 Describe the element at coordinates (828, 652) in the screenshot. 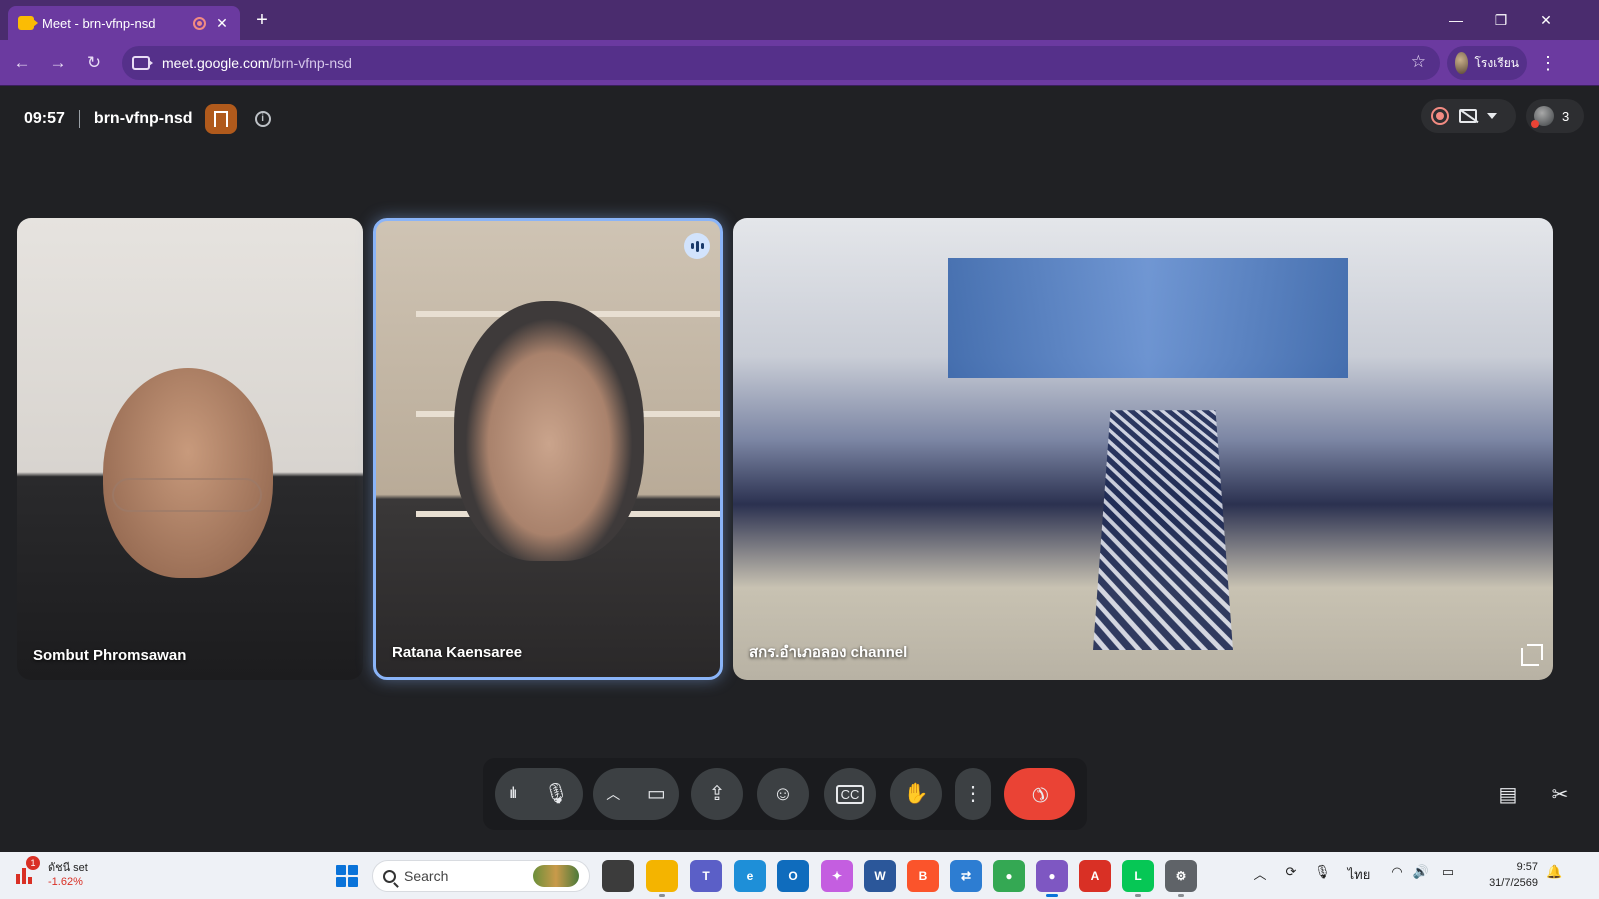

I see `participant-name: สกร.อำเภอลอง channel` at that location.